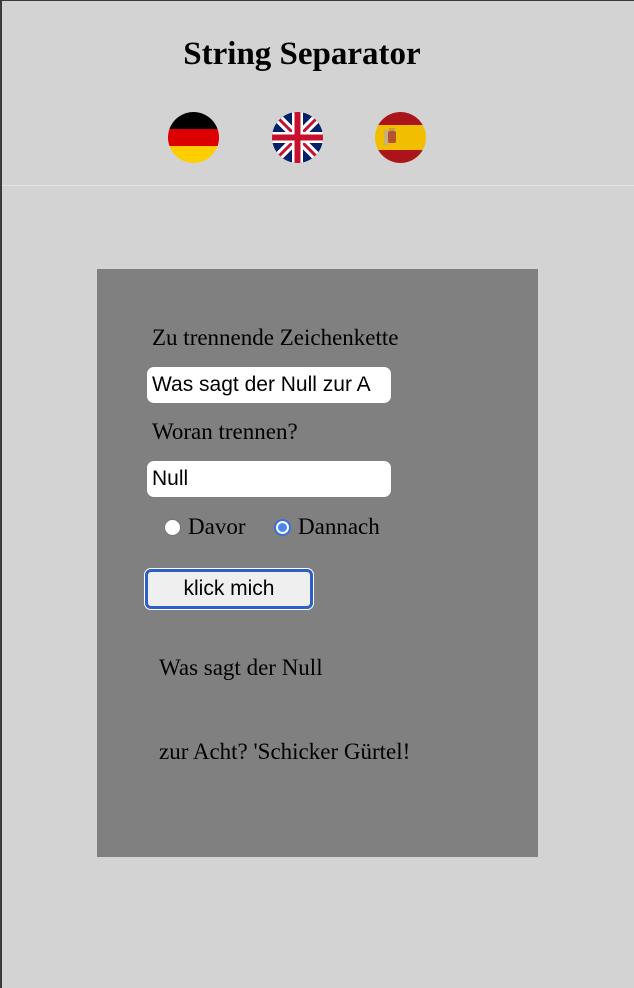  I want to click on separator-input, so click(269, 479).